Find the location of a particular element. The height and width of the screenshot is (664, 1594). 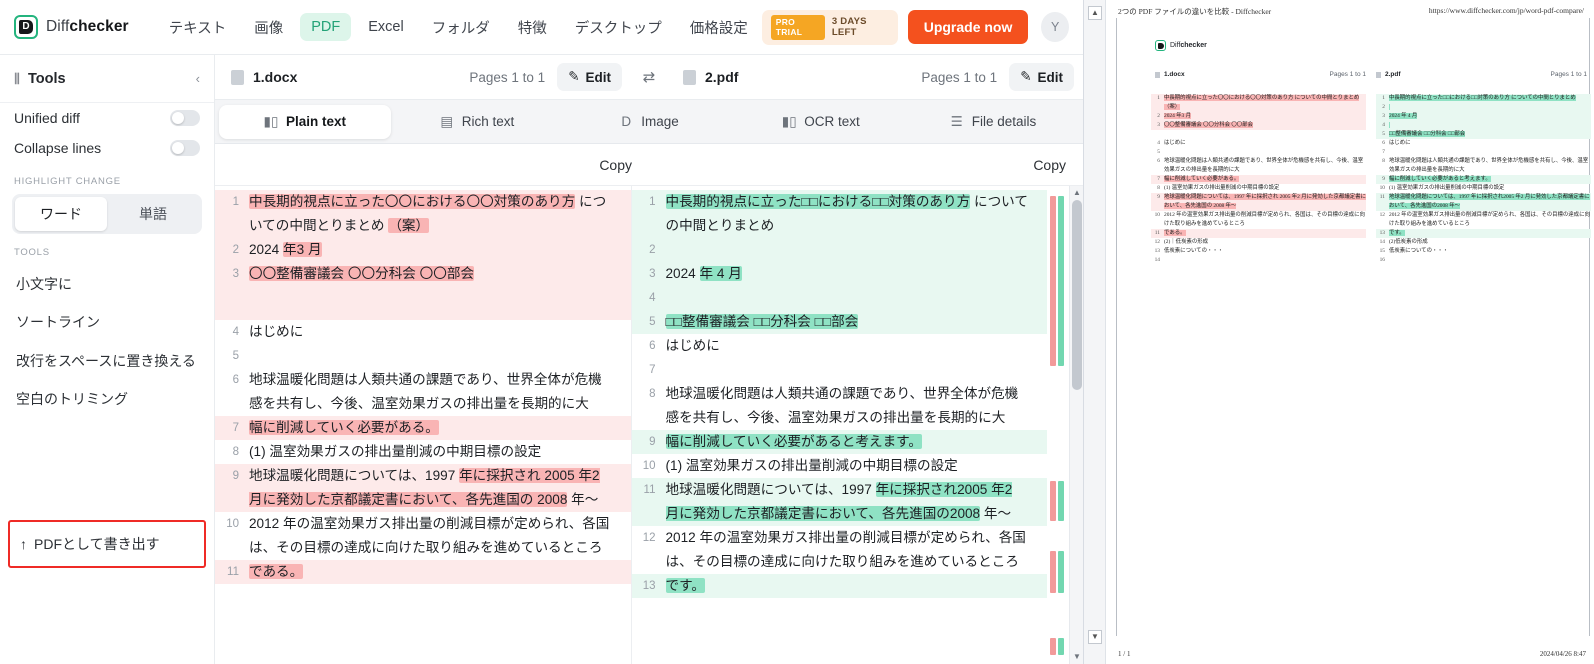

tab-label: Plain text is located at coordinates (316, 121).